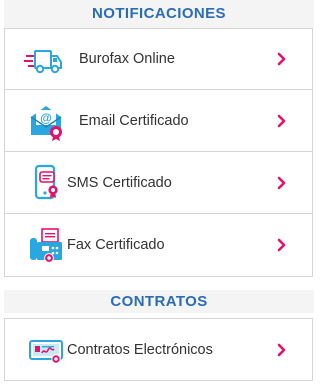  Describe the element at coordinates (140, 349) in the screenshot. I see `menu-item-label: Contratos Electrónicos` at that location.